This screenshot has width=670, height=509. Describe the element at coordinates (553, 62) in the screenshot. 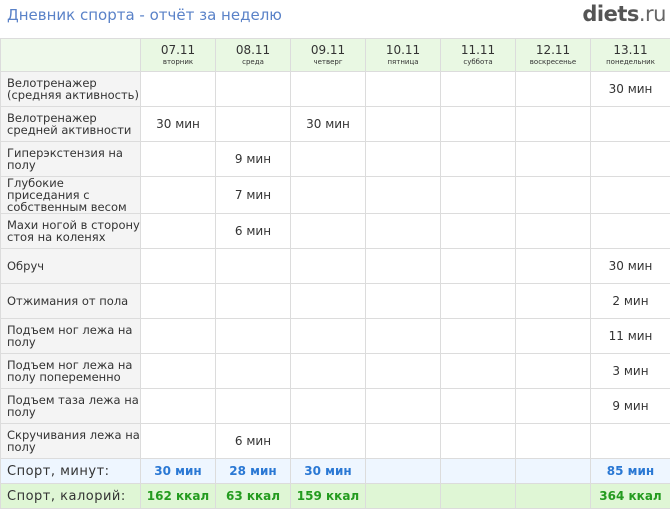

I see `day-weekday: воскресенье` at that location.